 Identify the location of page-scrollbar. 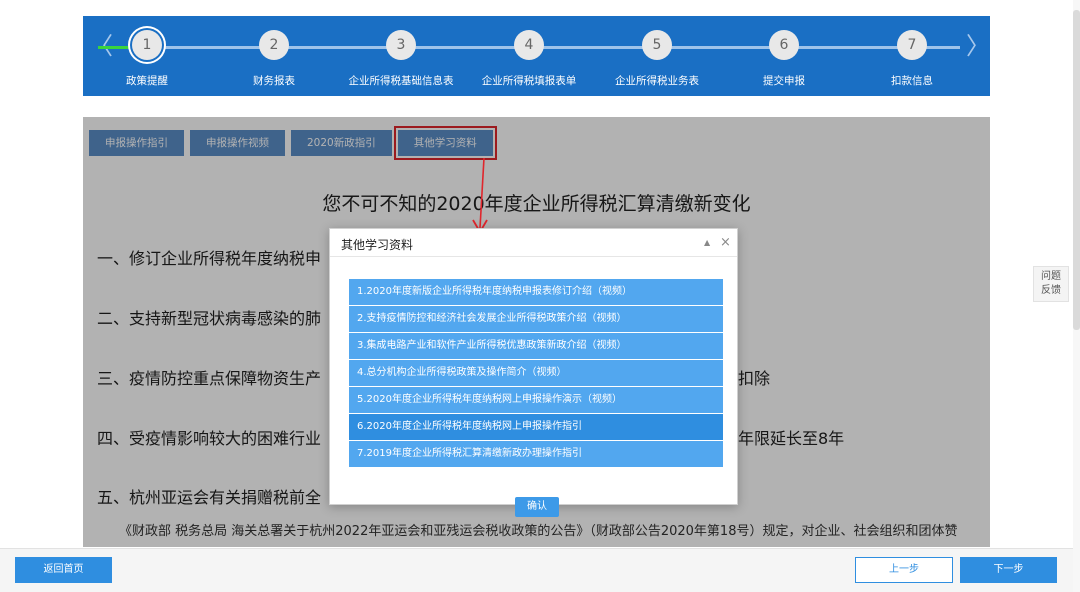
(1076, 296).